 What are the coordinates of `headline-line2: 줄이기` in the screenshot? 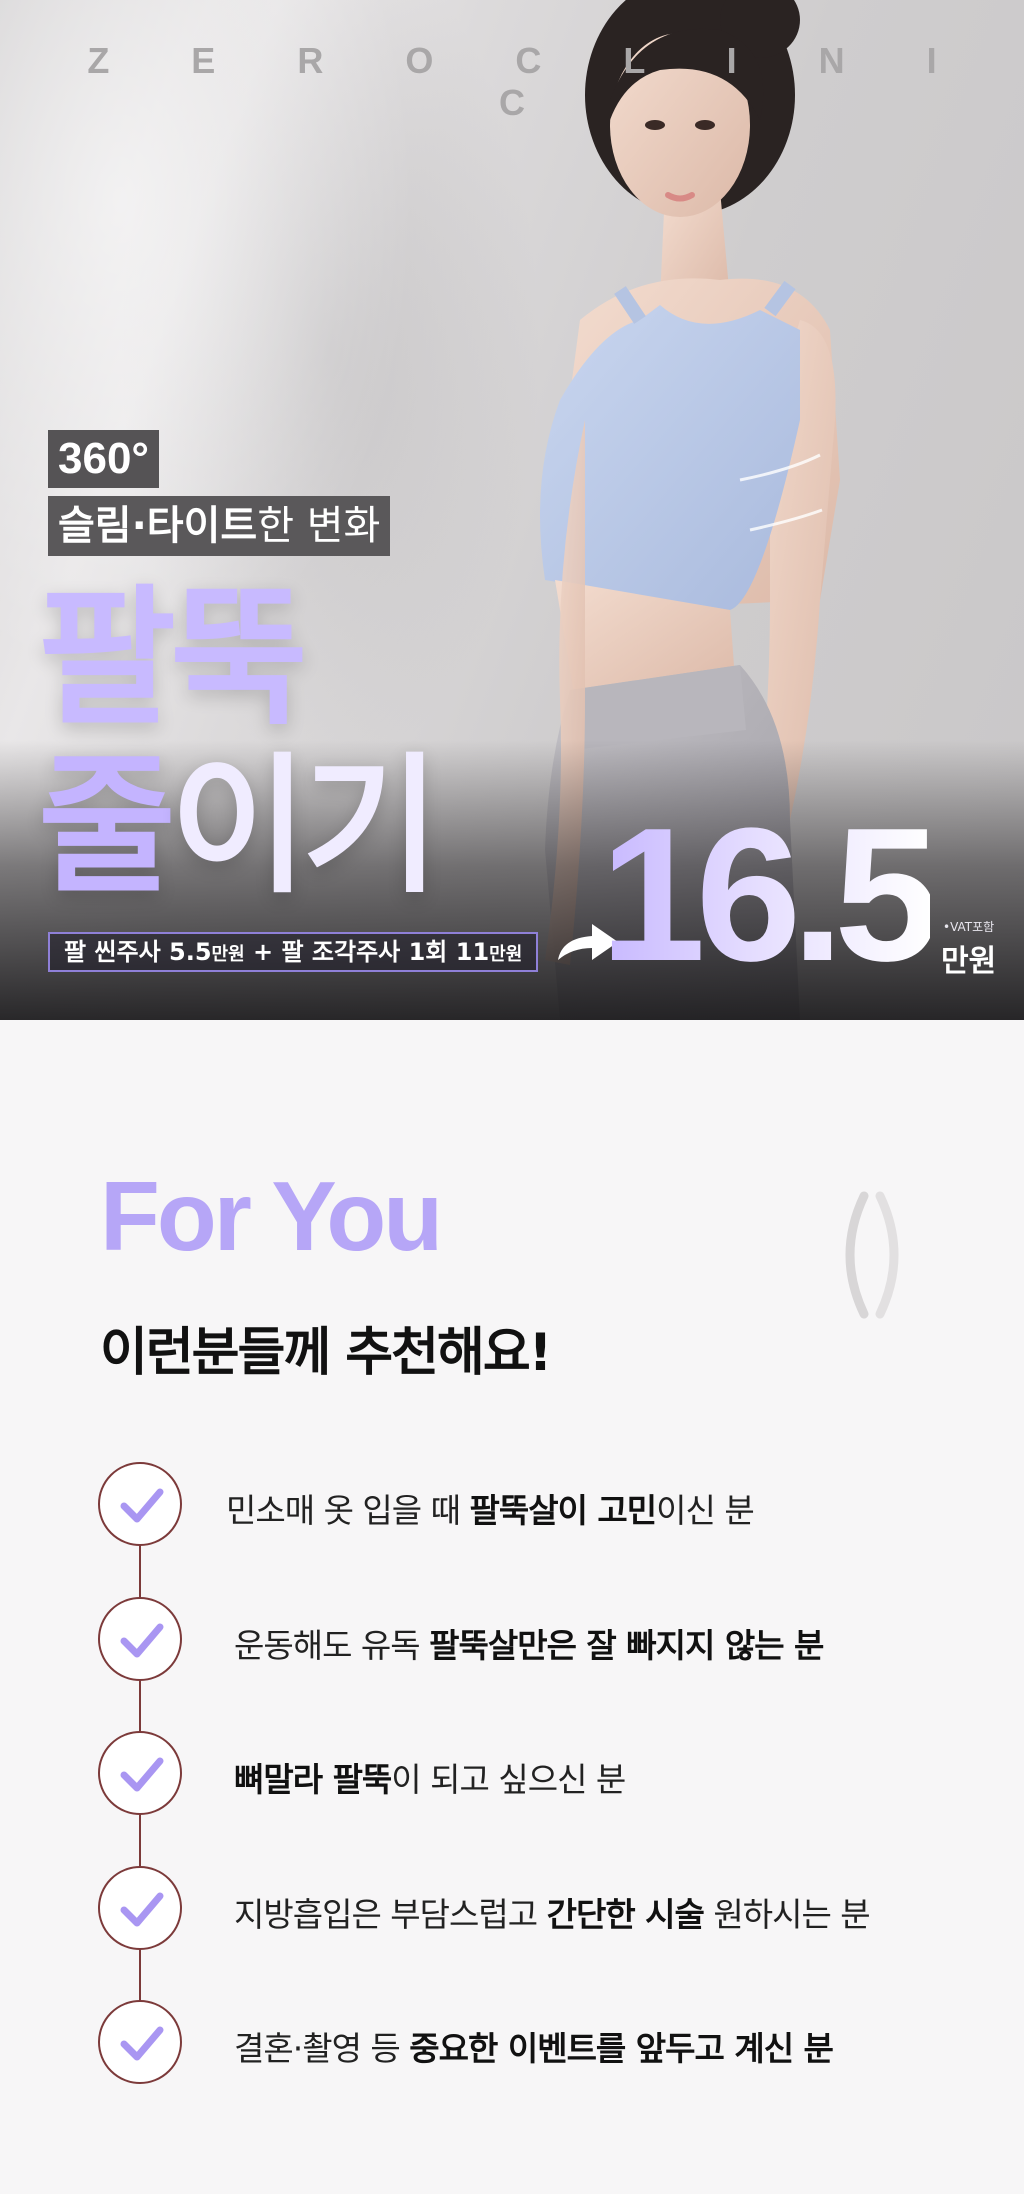 It's located at (239, 827).